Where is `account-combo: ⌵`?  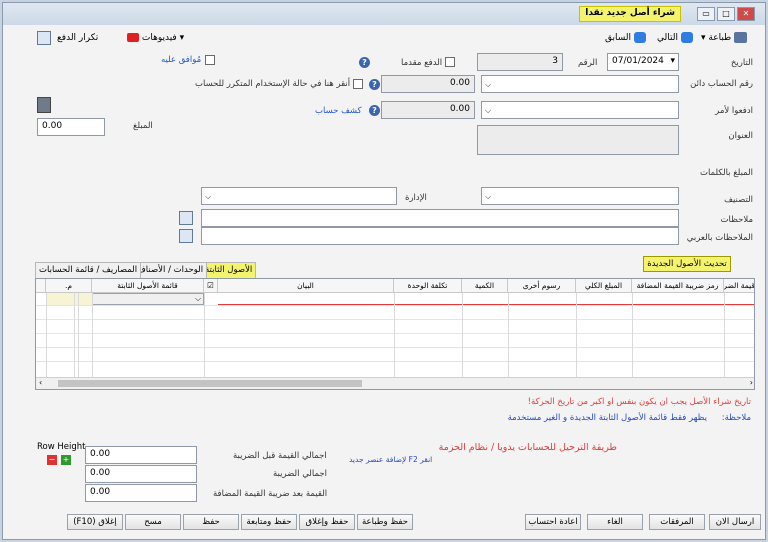
account-combo: ⌵ is located at coordinates (580, 84).